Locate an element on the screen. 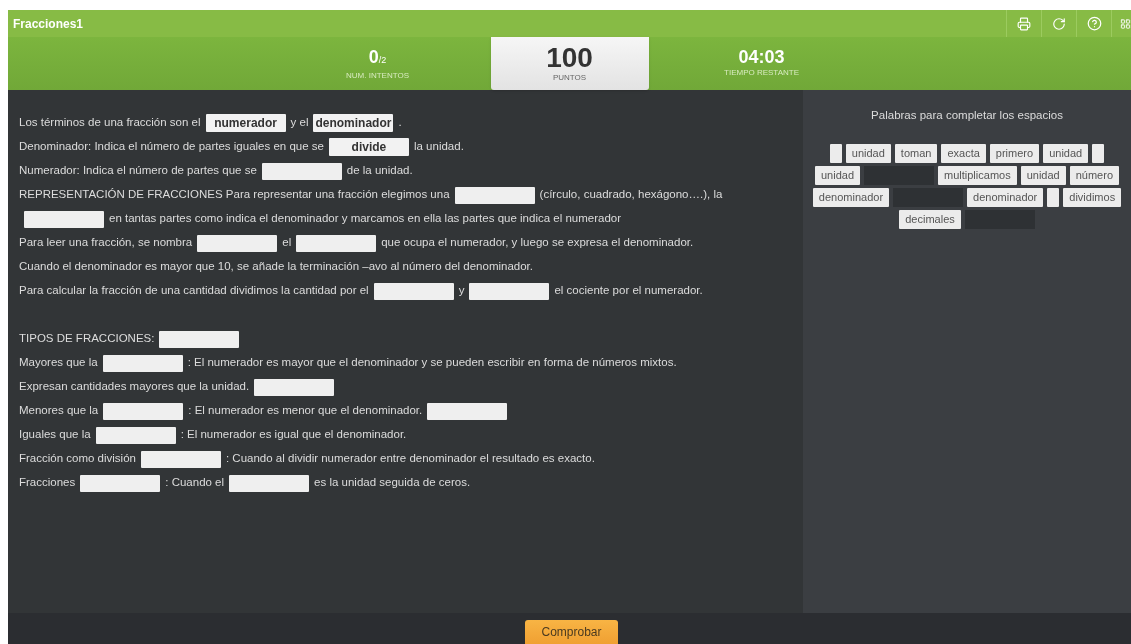 The height and width of the screenshot is (644, 1131). exercise-text: Para leer una fracción, se nombra is located at coordinates (106, 243).